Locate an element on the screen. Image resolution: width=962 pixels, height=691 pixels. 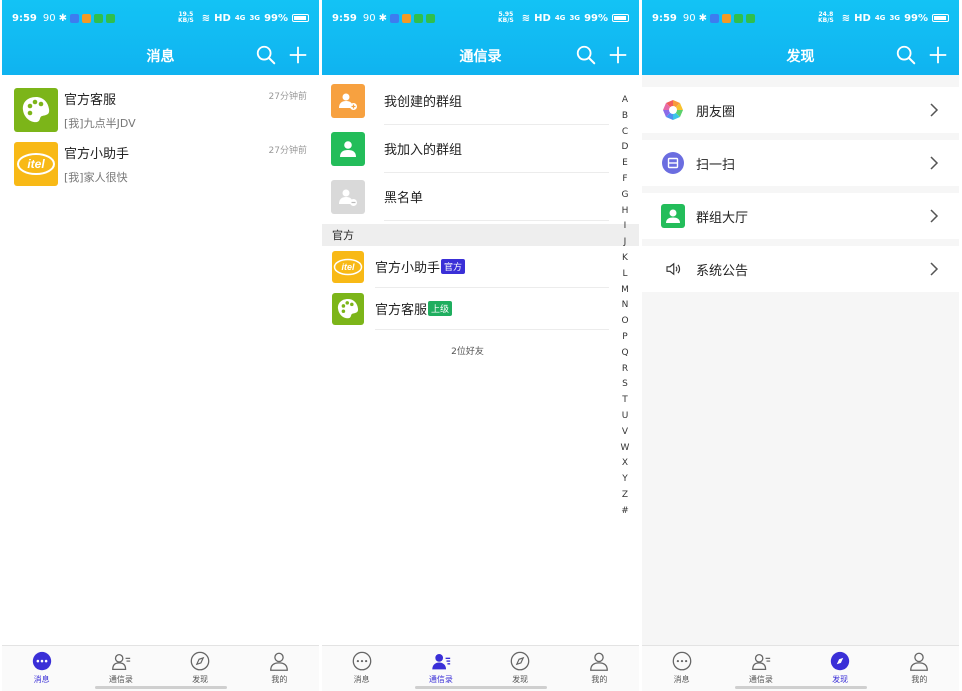
alphabet-letter: E is located at coordinates (625, 164).